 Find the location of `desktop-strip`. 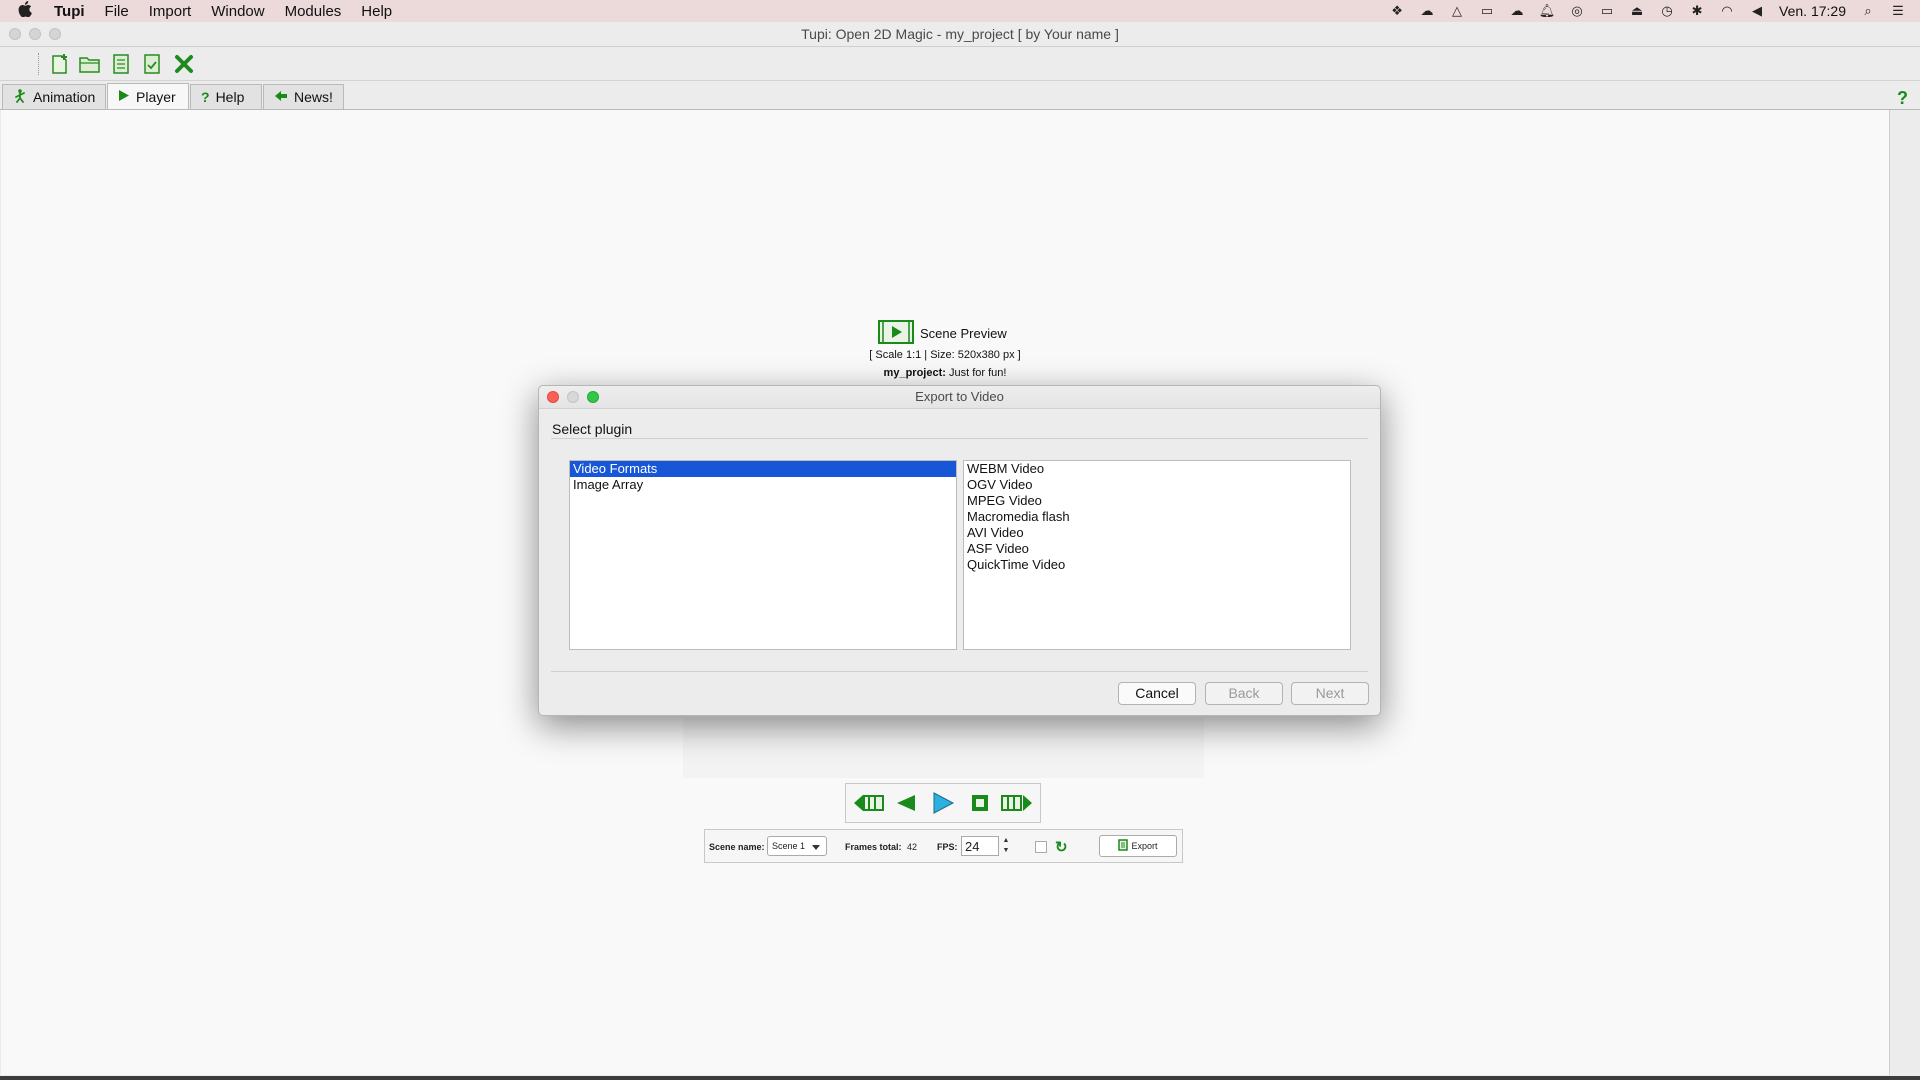

desktop-strip is located at coordinates (960, 1078).